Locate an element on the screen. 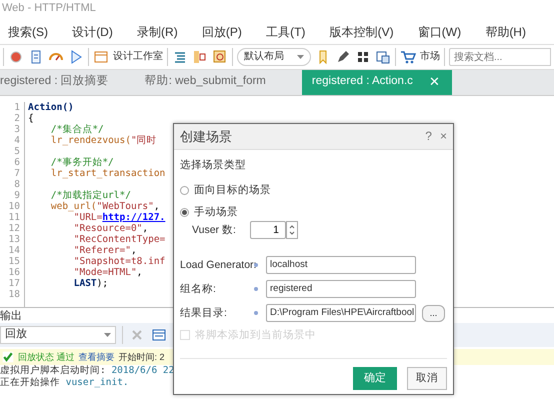 This screenshot has height=401, width=554. line-number: 18 is located at coordinates (14, 294).